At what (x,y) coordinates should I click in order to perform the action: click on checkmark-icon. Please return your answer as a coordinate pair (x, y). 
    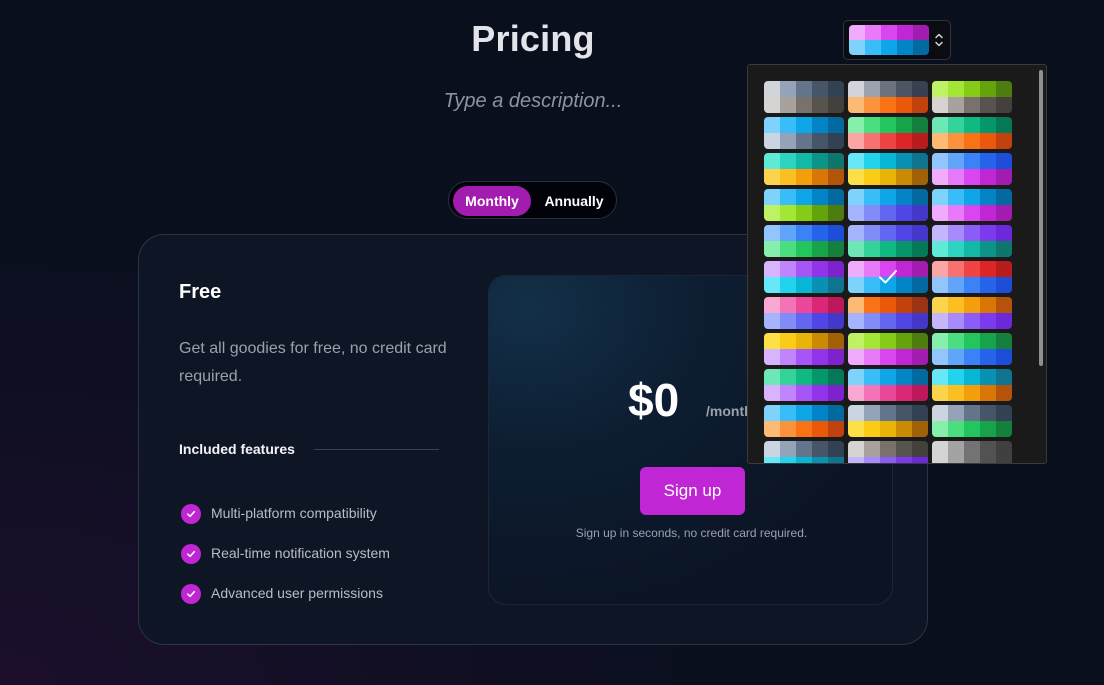
    Looking at the image, I should click on (888, 277).